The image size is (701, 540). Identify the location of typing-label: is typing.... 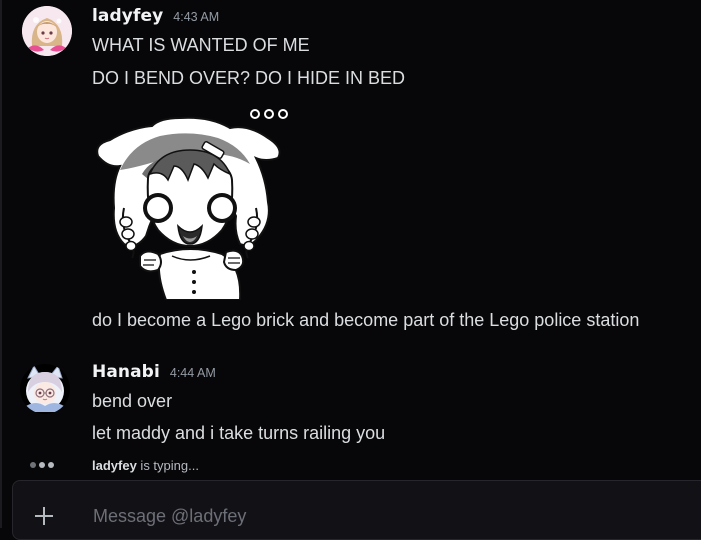
(167, 465).